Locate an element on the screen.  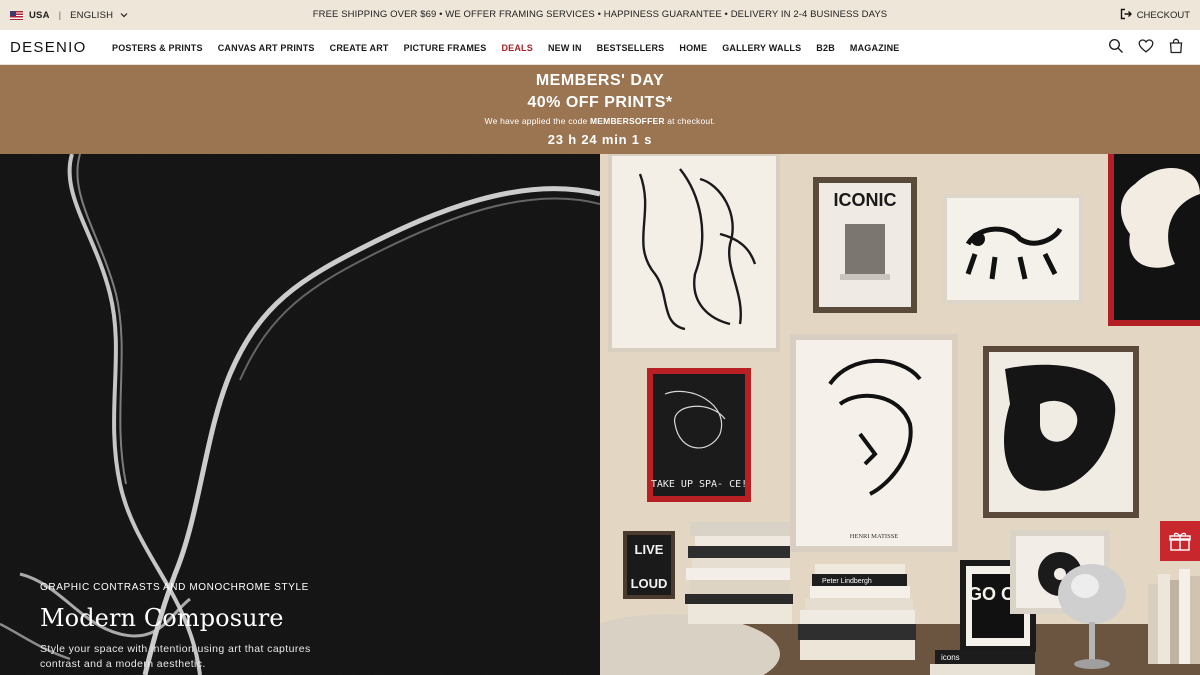
nav-item-canvas-art-prints: CANVAS ART PRINTS is located at coordinates (266, 48).